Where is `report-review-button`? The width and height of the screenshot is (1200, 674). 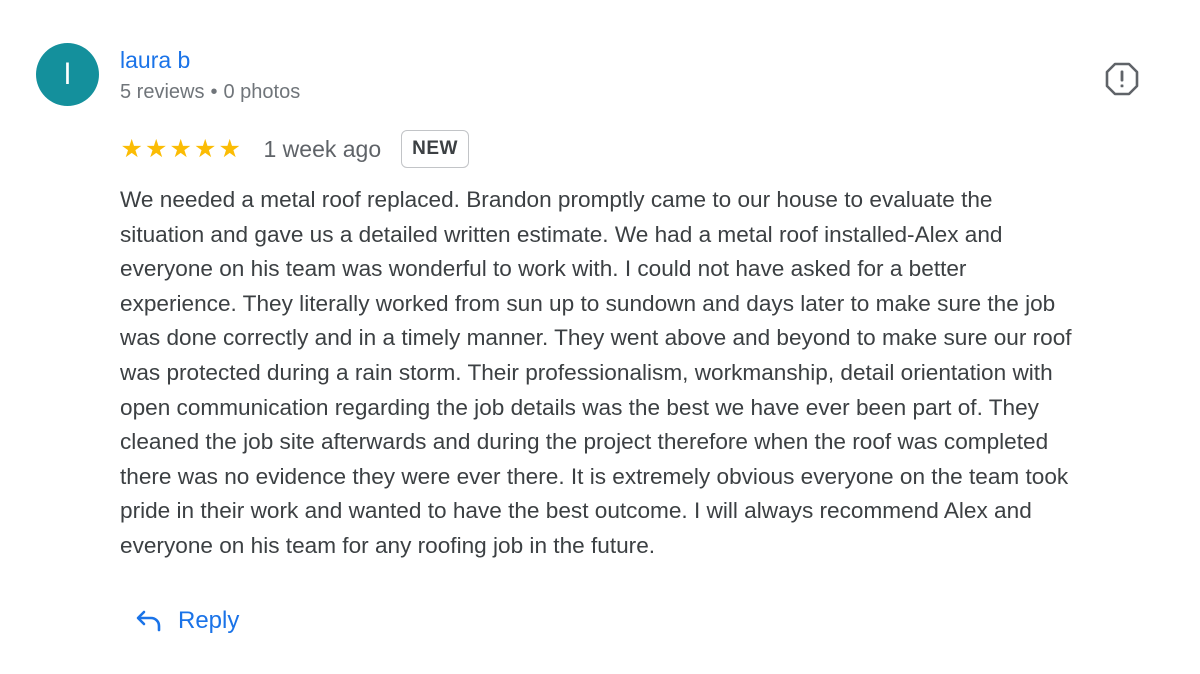
report-review-button is located at coordinates (1122, 79).